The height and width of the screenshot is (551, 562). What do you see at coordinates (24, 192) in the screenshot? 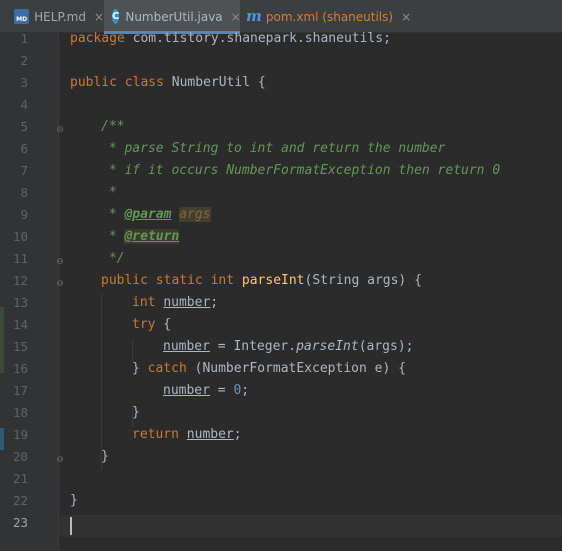
I see `line-number: 8` at bounding box center [24, 192].